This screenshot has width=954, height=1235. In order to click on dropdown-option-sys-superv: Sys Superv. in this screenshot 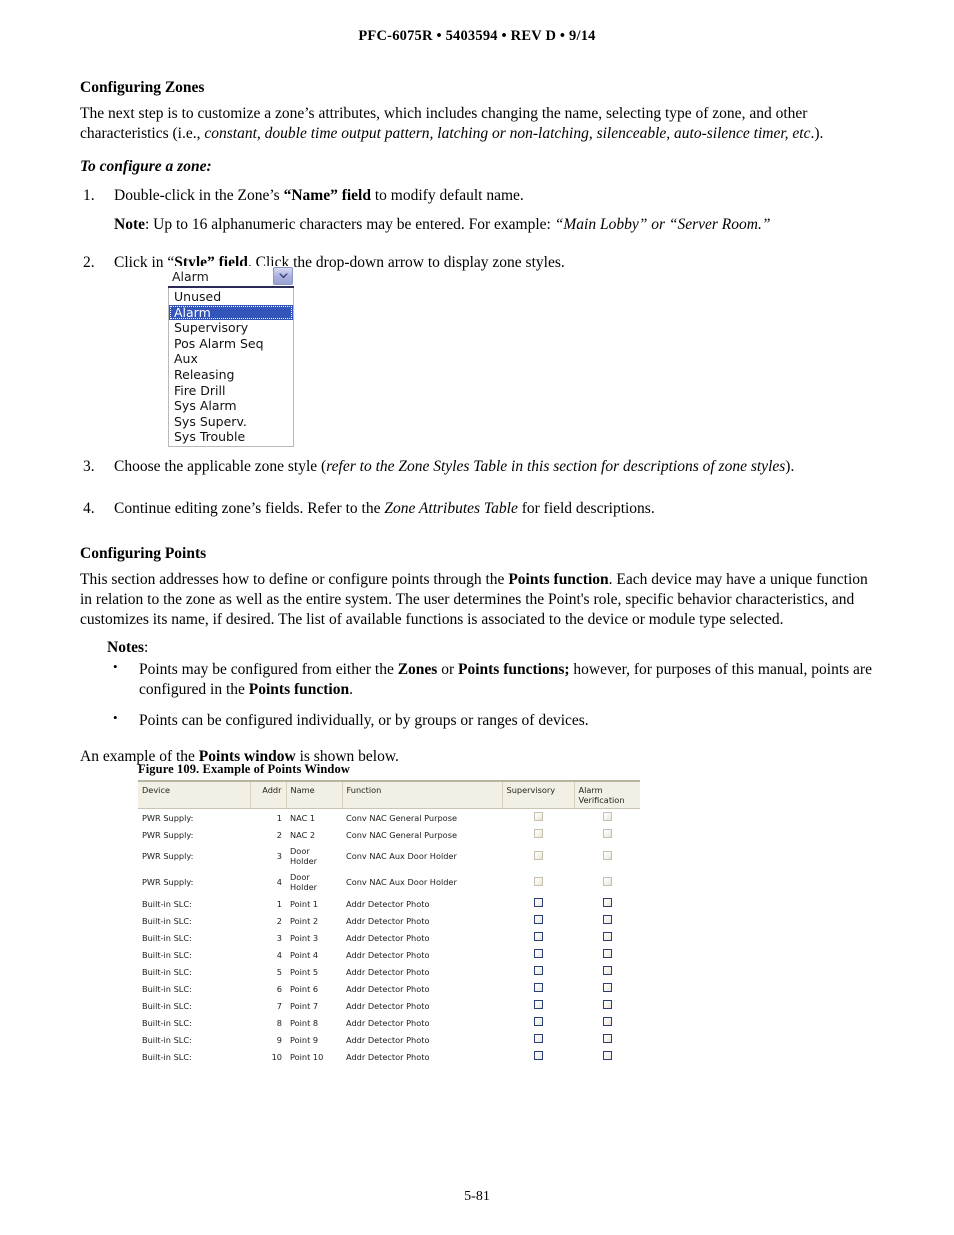, I will do `click(231, 422)`.